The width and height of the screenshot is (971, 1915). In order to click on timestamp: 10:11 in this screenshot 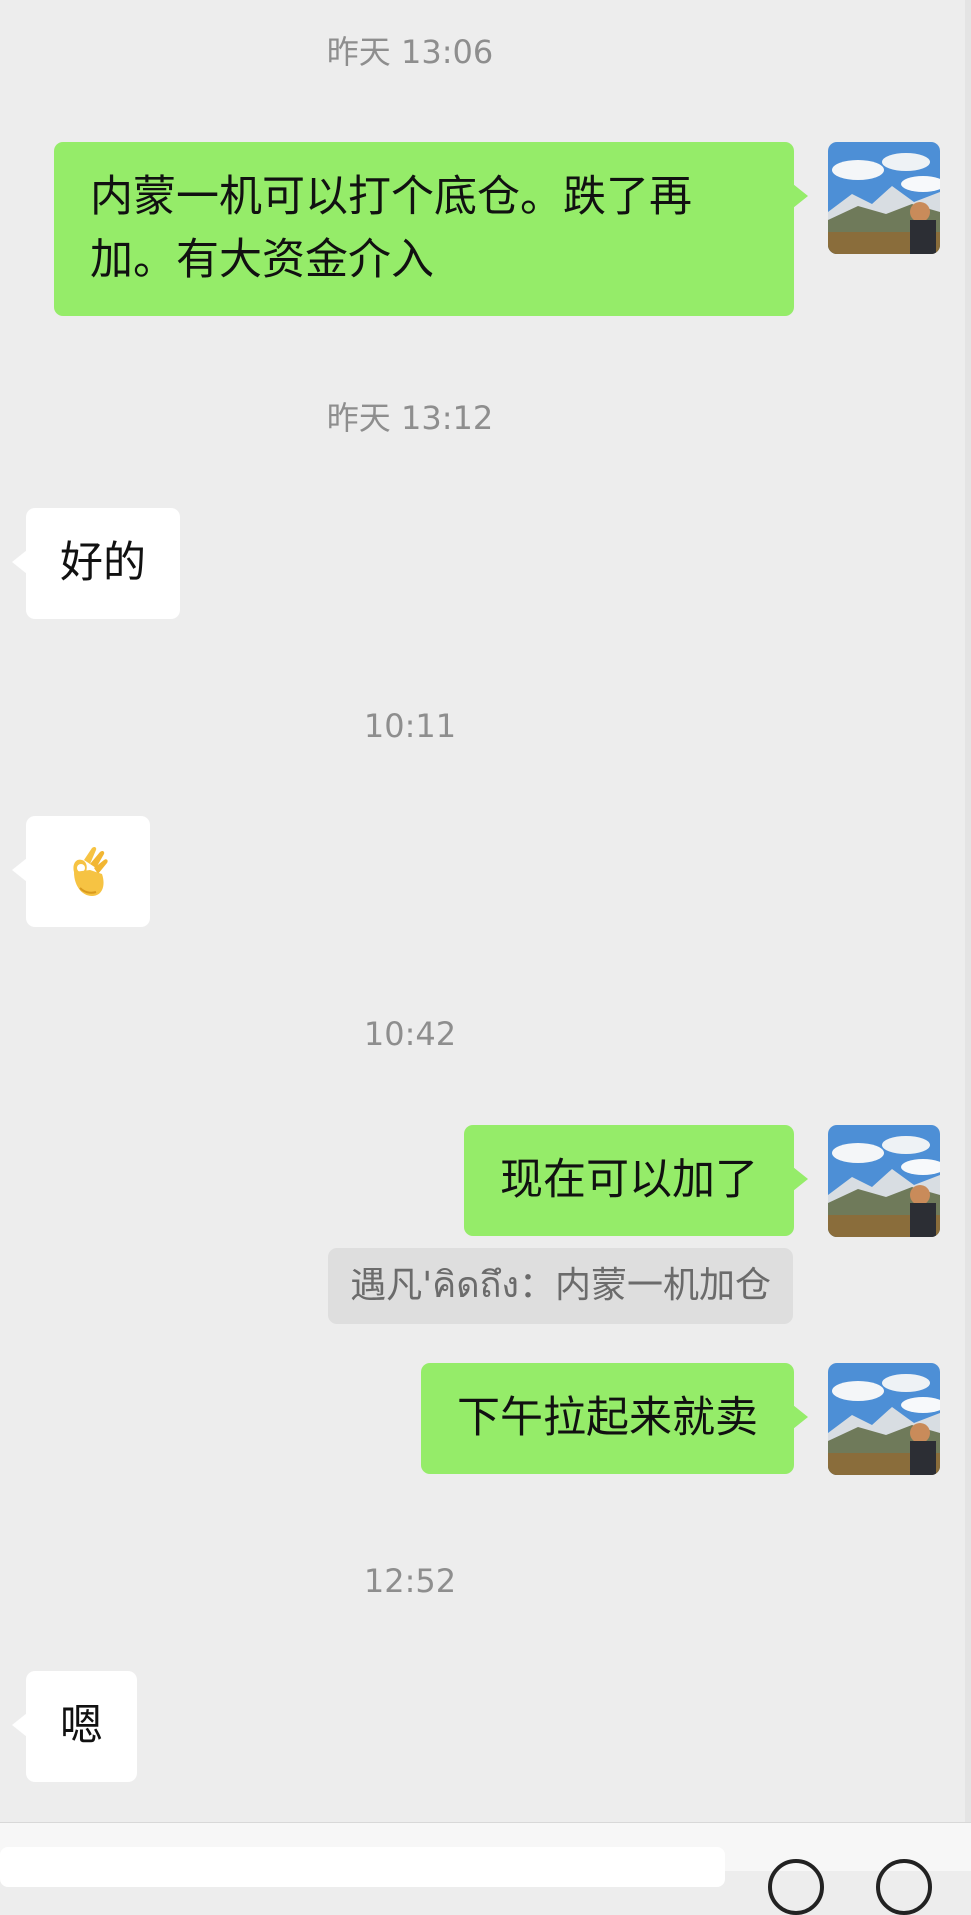, I will do `click(410, 726)`.